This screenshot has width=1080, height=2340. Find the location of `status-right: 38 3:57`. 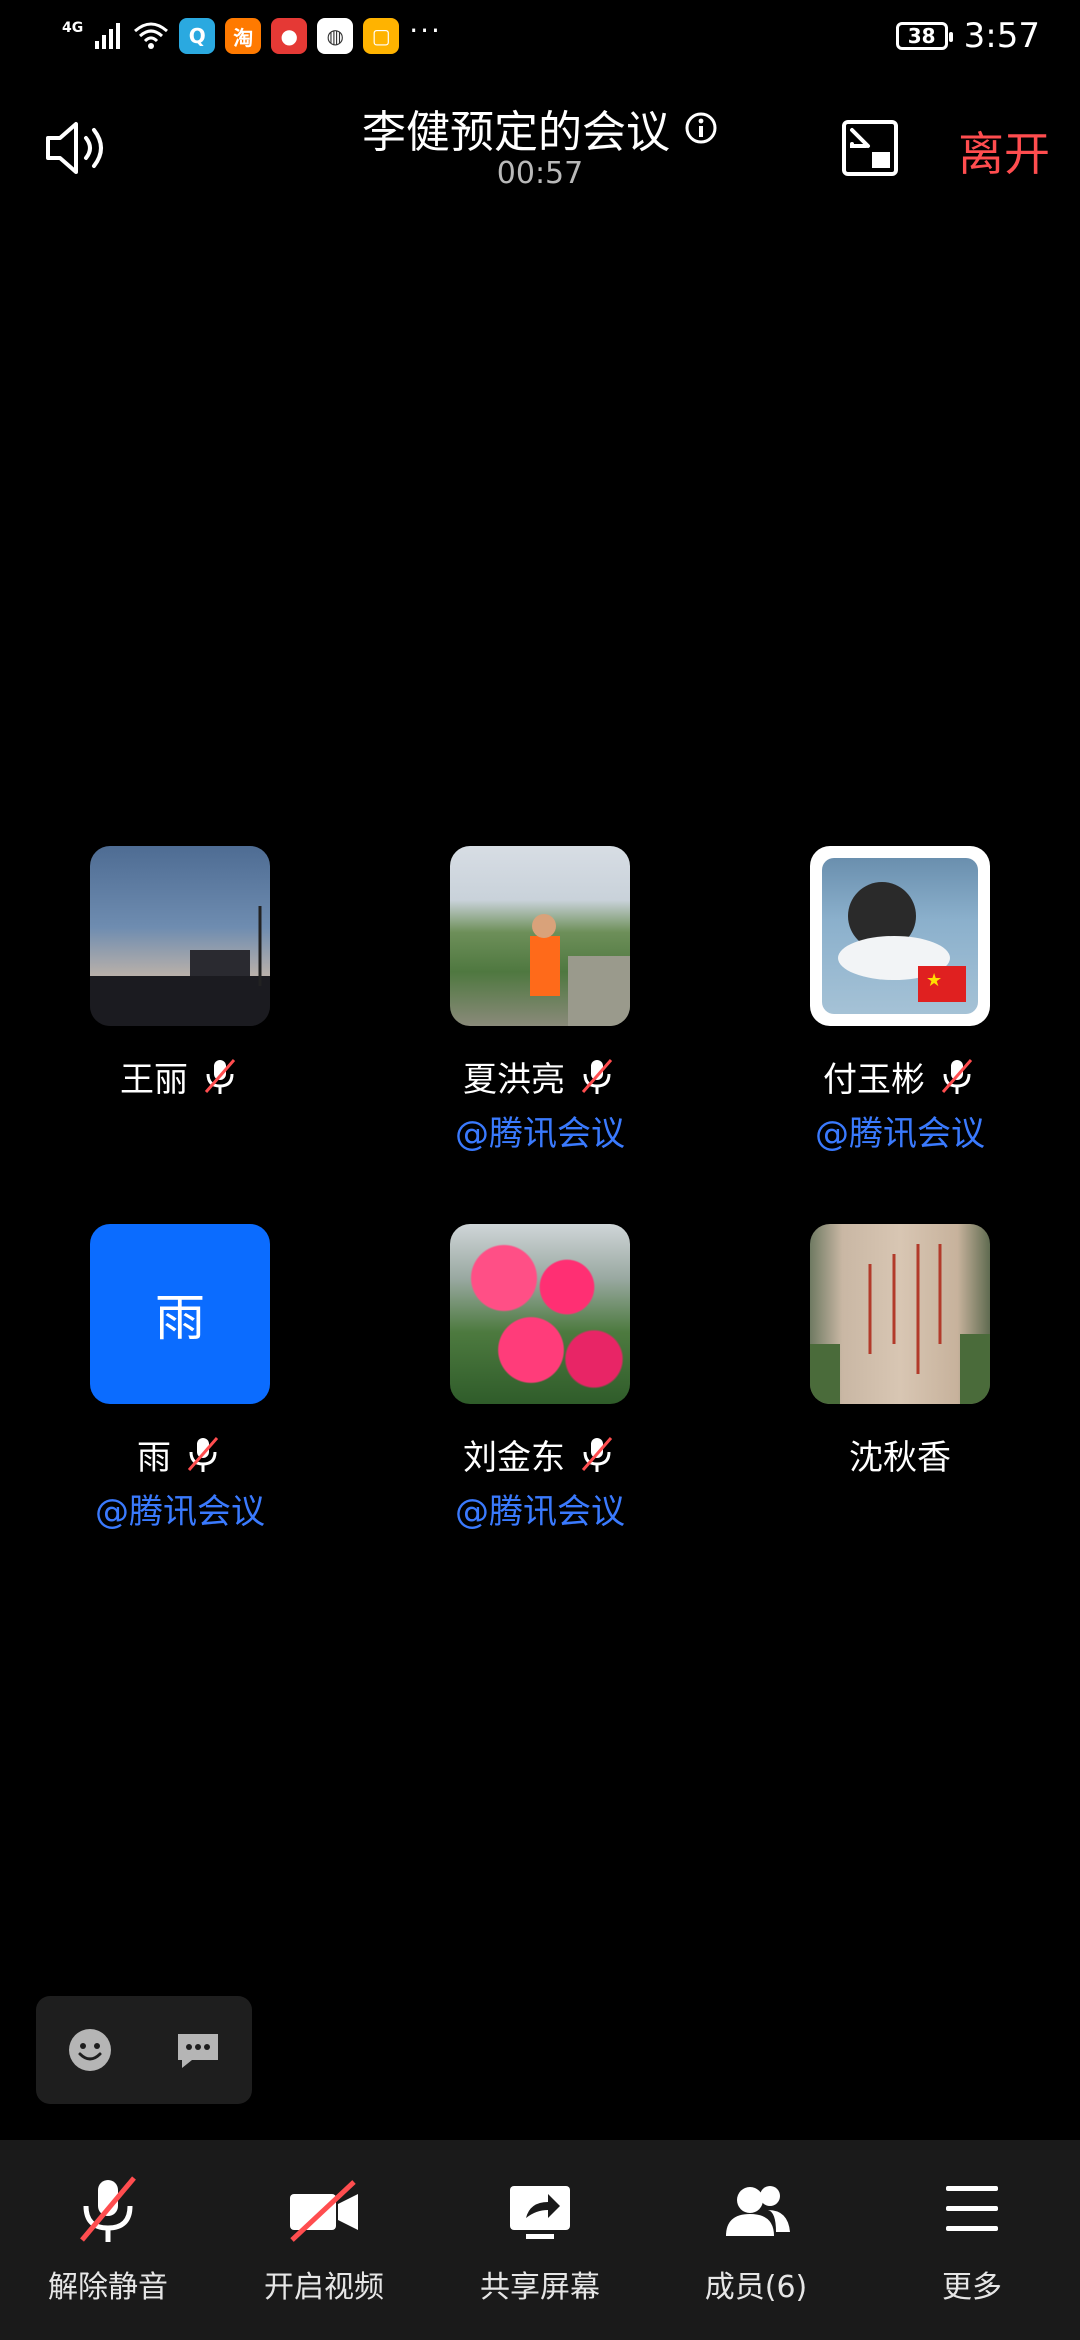

status-right: 38 3:57 is located at coordinates (967, 36).